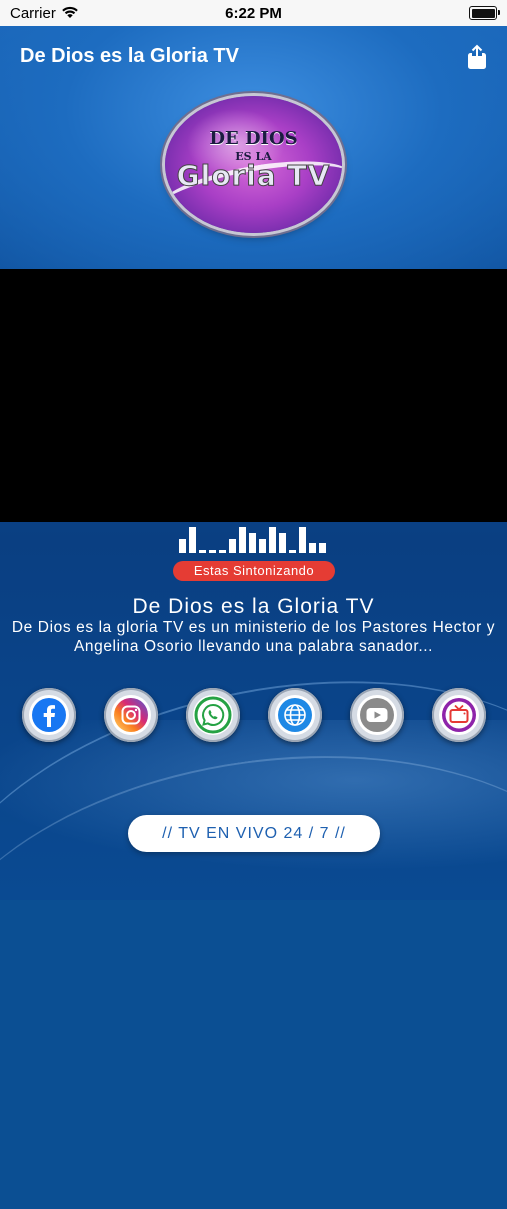 This screenshot has height=1209, width=507. What do you see at coordinates (253, 176) in the screenshot?
I see `logo-line3: Gloria TV` at bounding box center [253, 176].